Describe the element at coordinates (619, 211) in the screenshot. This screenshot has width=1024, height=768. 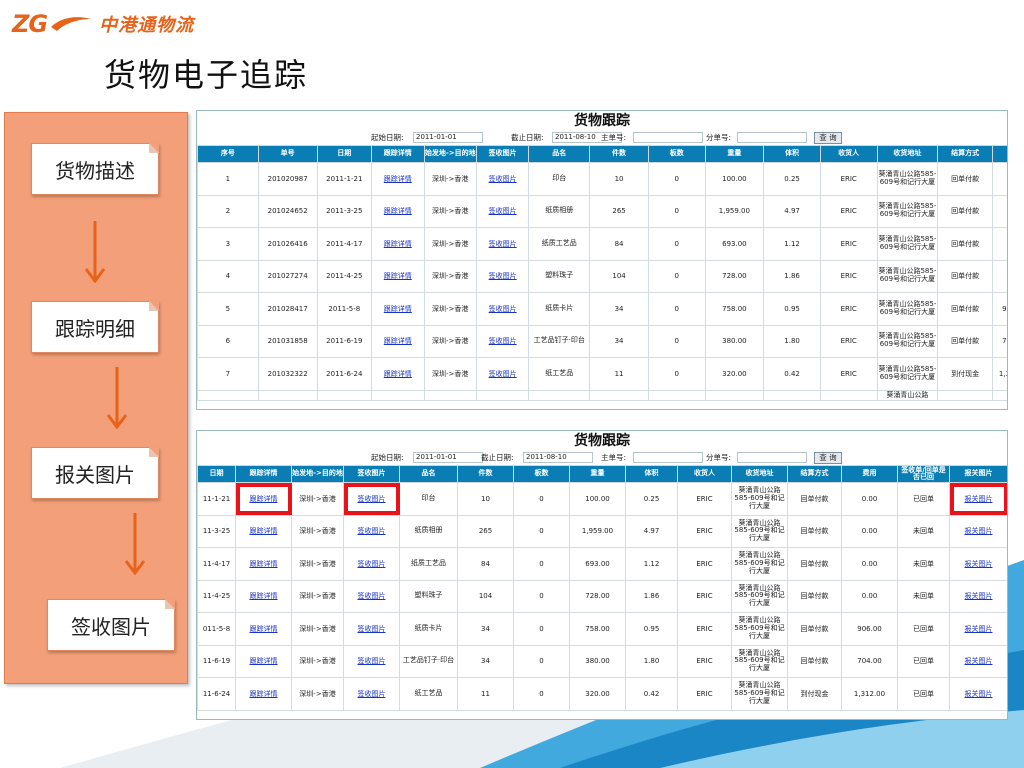
I see `table-cell: 265` at that location.